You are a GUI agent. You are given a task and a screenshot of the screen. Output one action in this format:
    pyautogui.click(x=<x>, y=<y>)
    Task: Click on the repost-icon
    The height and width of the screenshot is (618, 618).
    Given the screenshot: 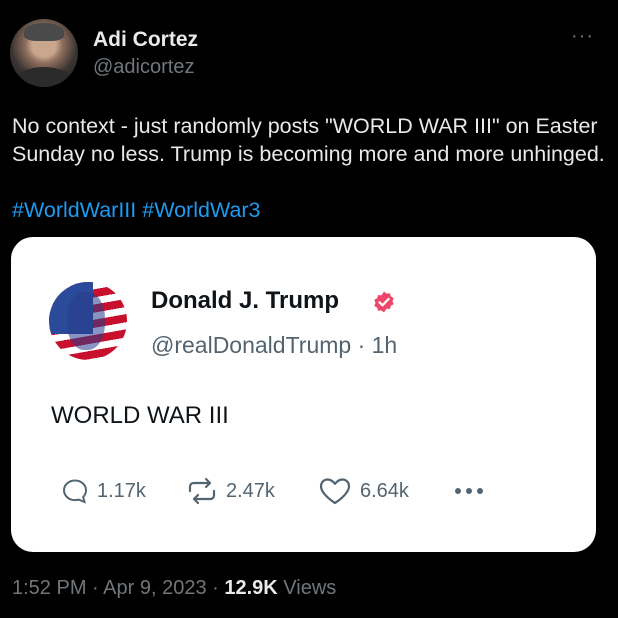 What is the action you would take?
    pyautogui.click(x=202, y=491)
    